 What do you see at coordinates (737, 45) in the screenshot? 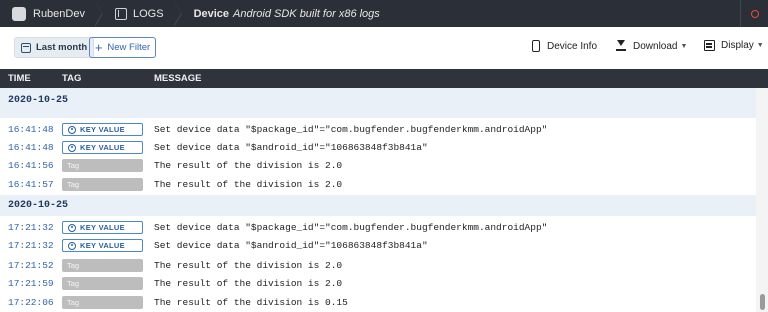
I see `display-label: Display` at bounding box center [737, 45].